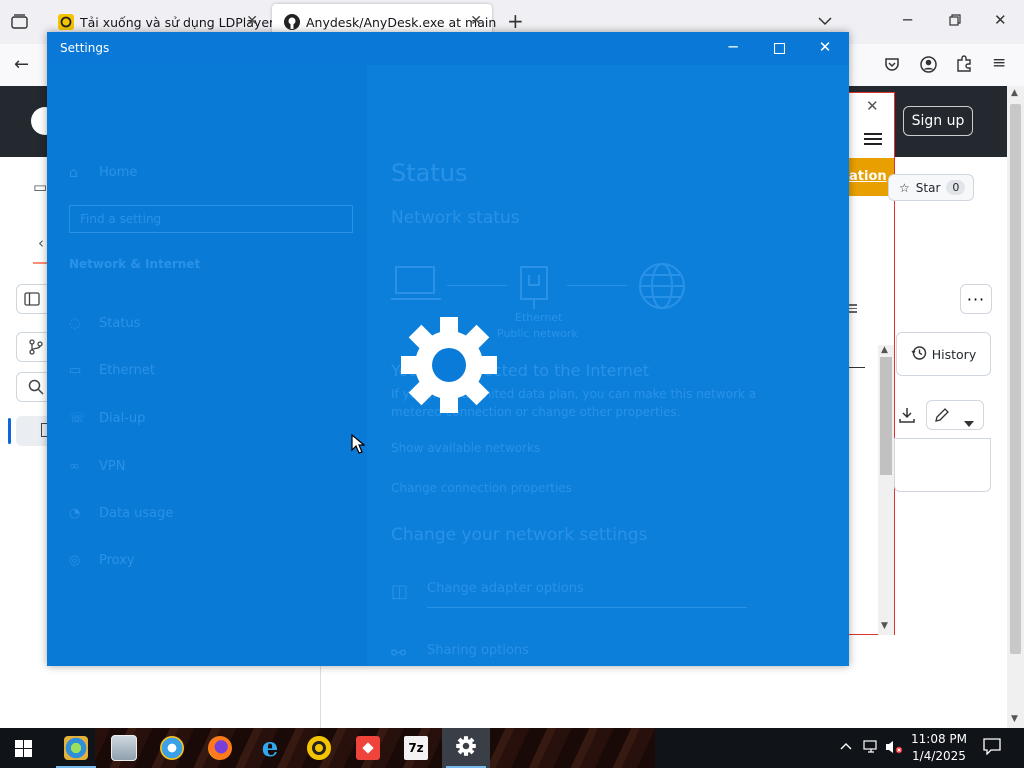 The width and height of the screenshot is (1024, 768). Describe the element at coordinates (449, 367) in the screenshot. I see `gear-icon` at that location.